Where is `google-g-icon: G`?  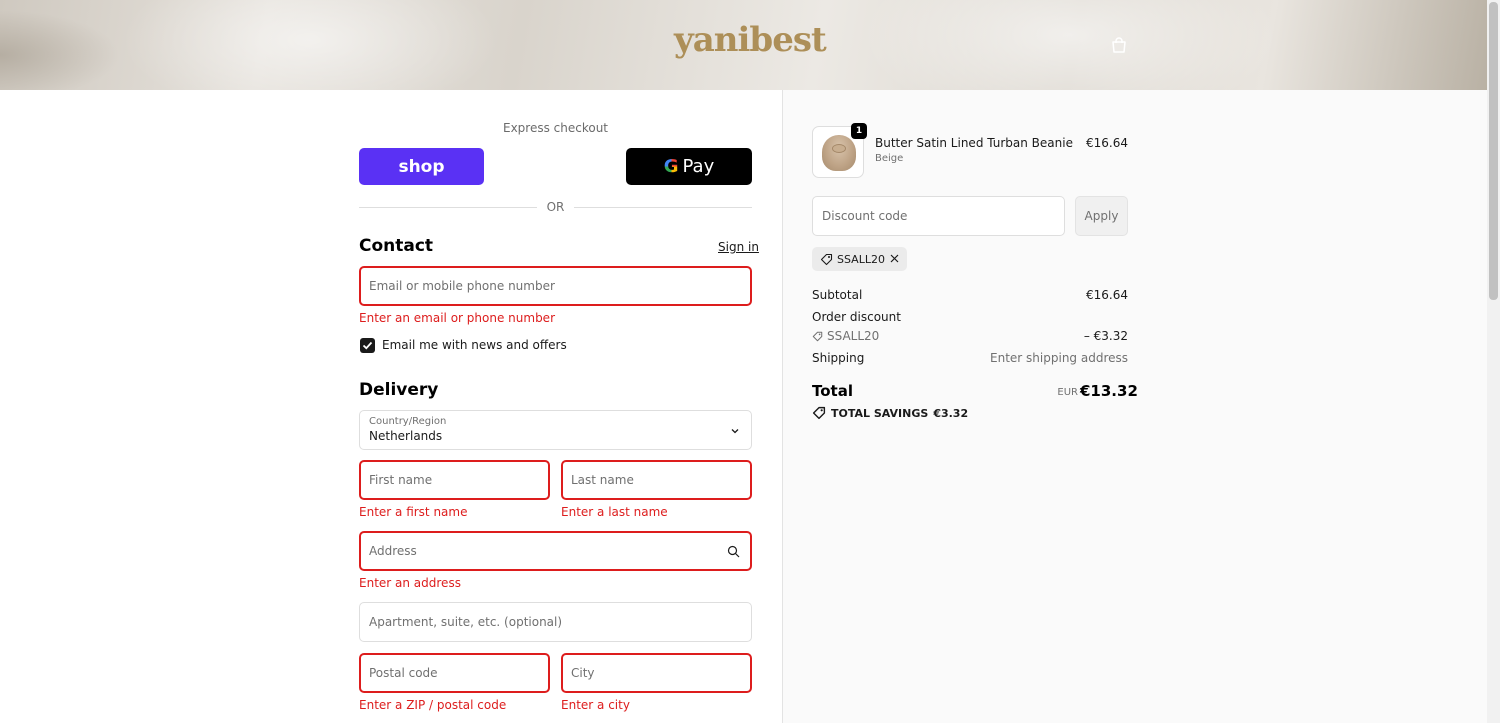
google-g-icon: G is located at coordinates (671, 166).